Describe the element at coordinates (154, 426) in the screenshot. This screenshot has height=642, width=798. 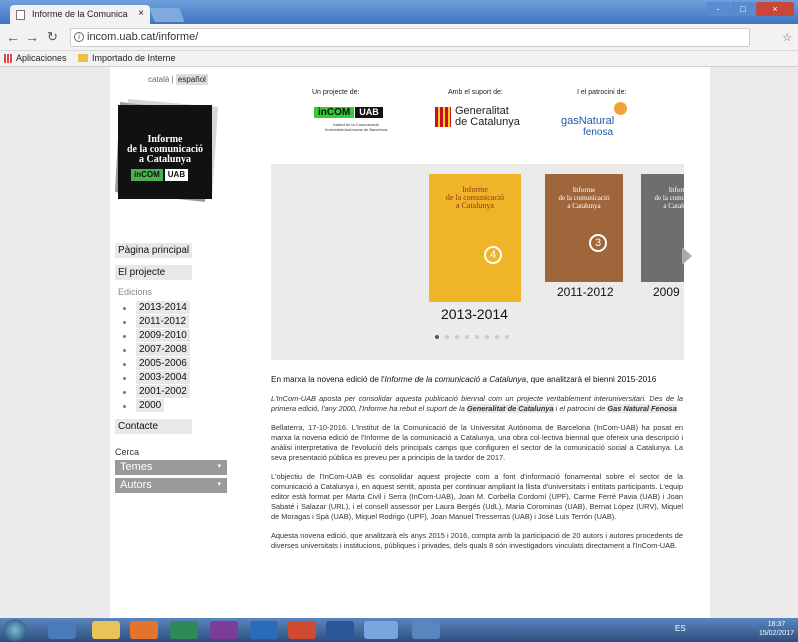
I see `menu-contact: Contacte` at that location.